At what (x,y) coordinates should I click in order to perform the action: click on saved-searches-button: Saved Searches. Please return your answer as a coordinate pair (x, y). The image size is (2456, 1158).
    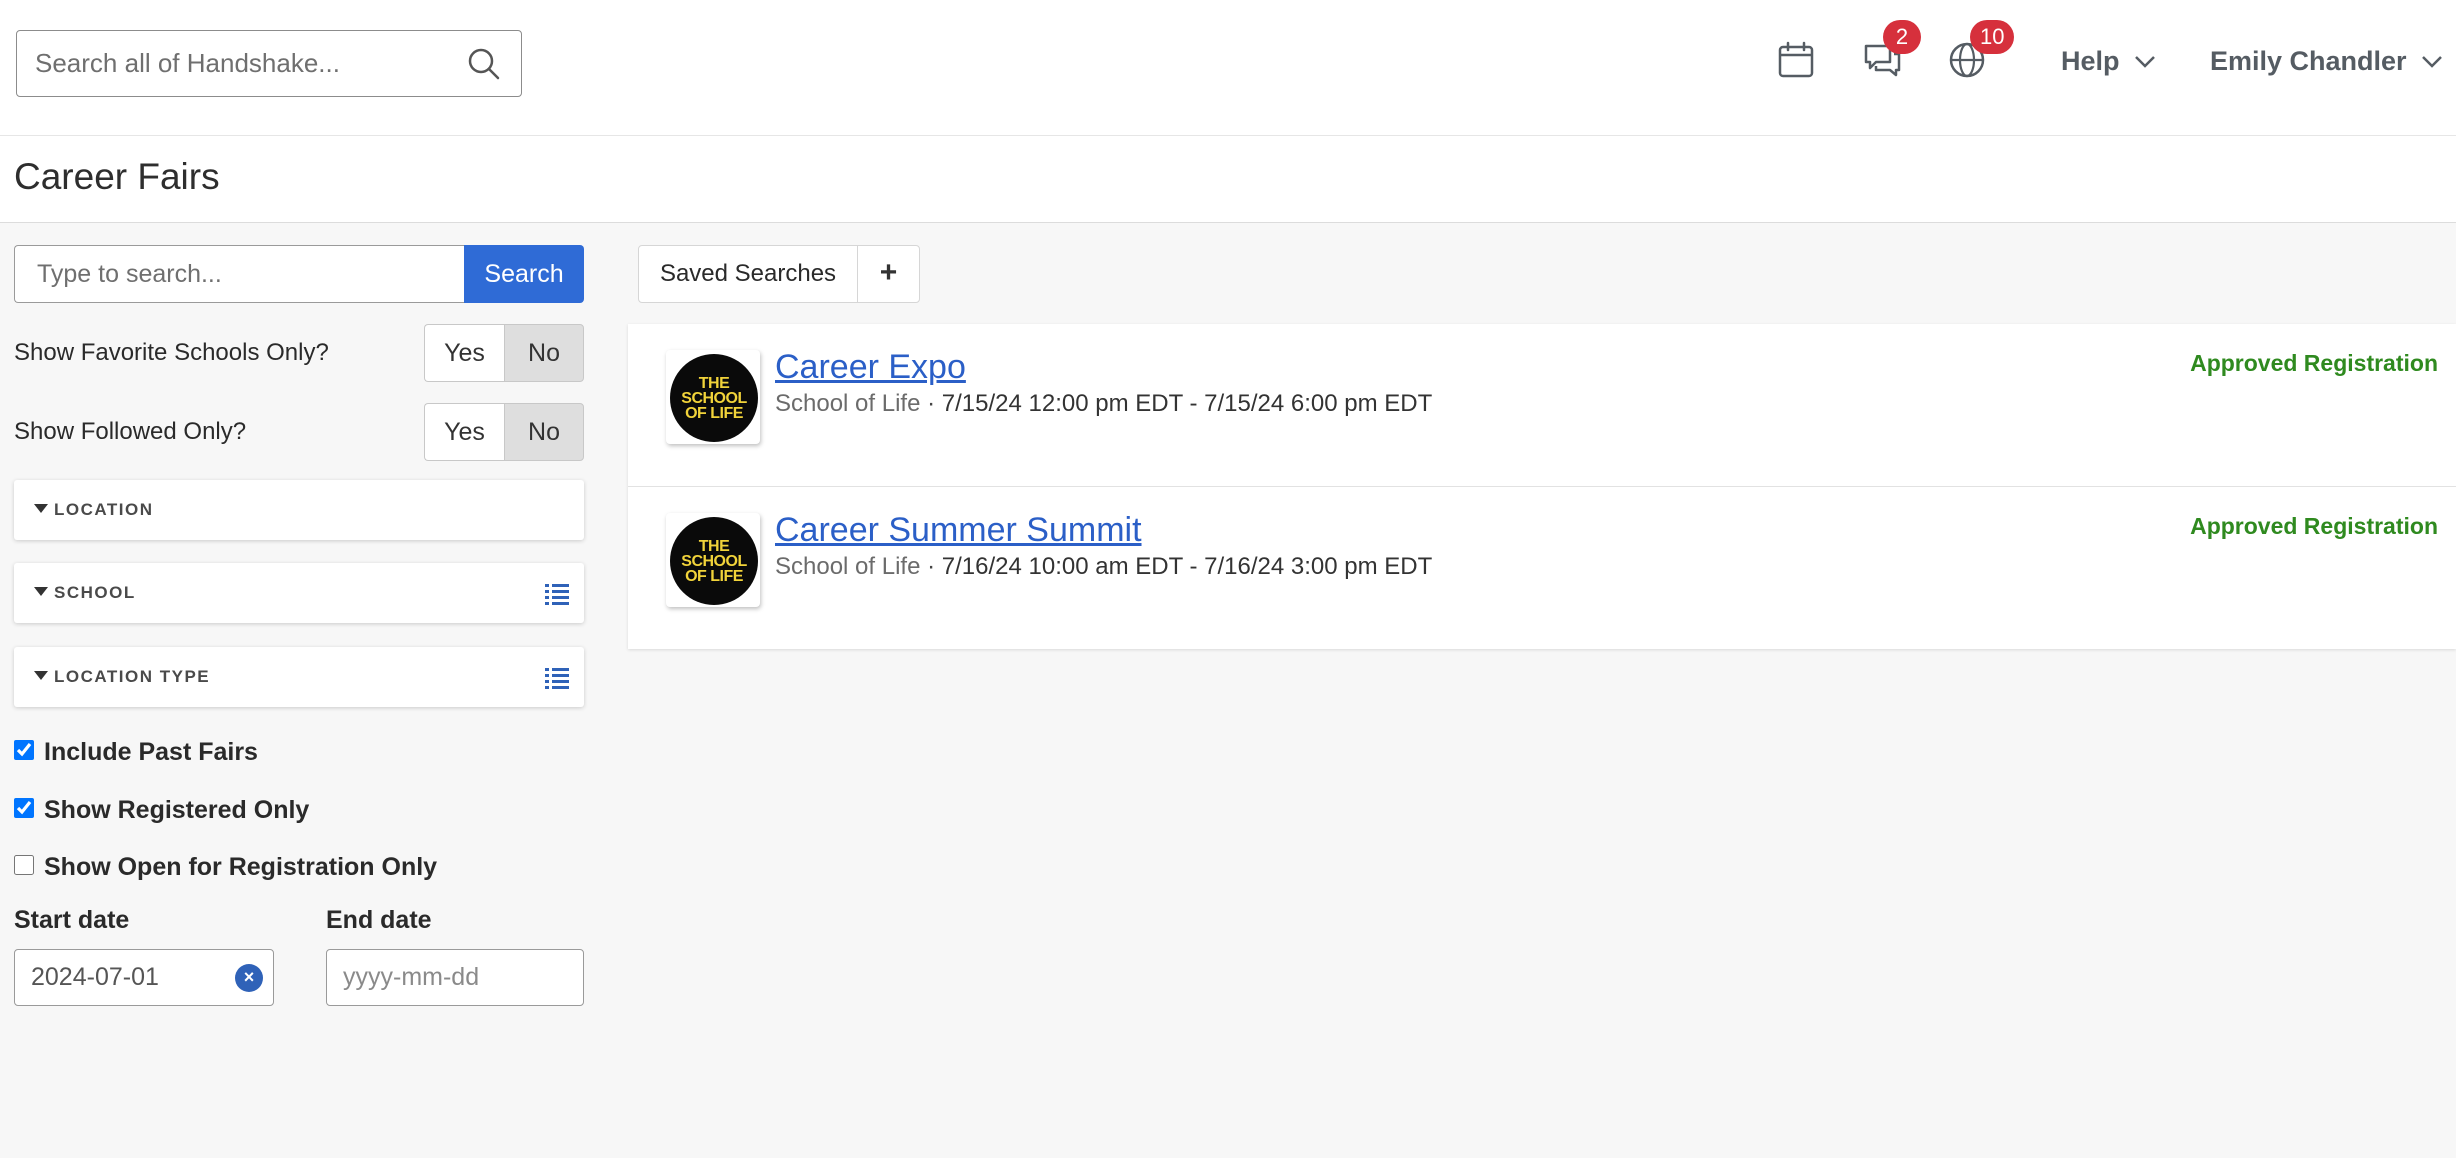
    Looking at the image, I should click on (748, 274).